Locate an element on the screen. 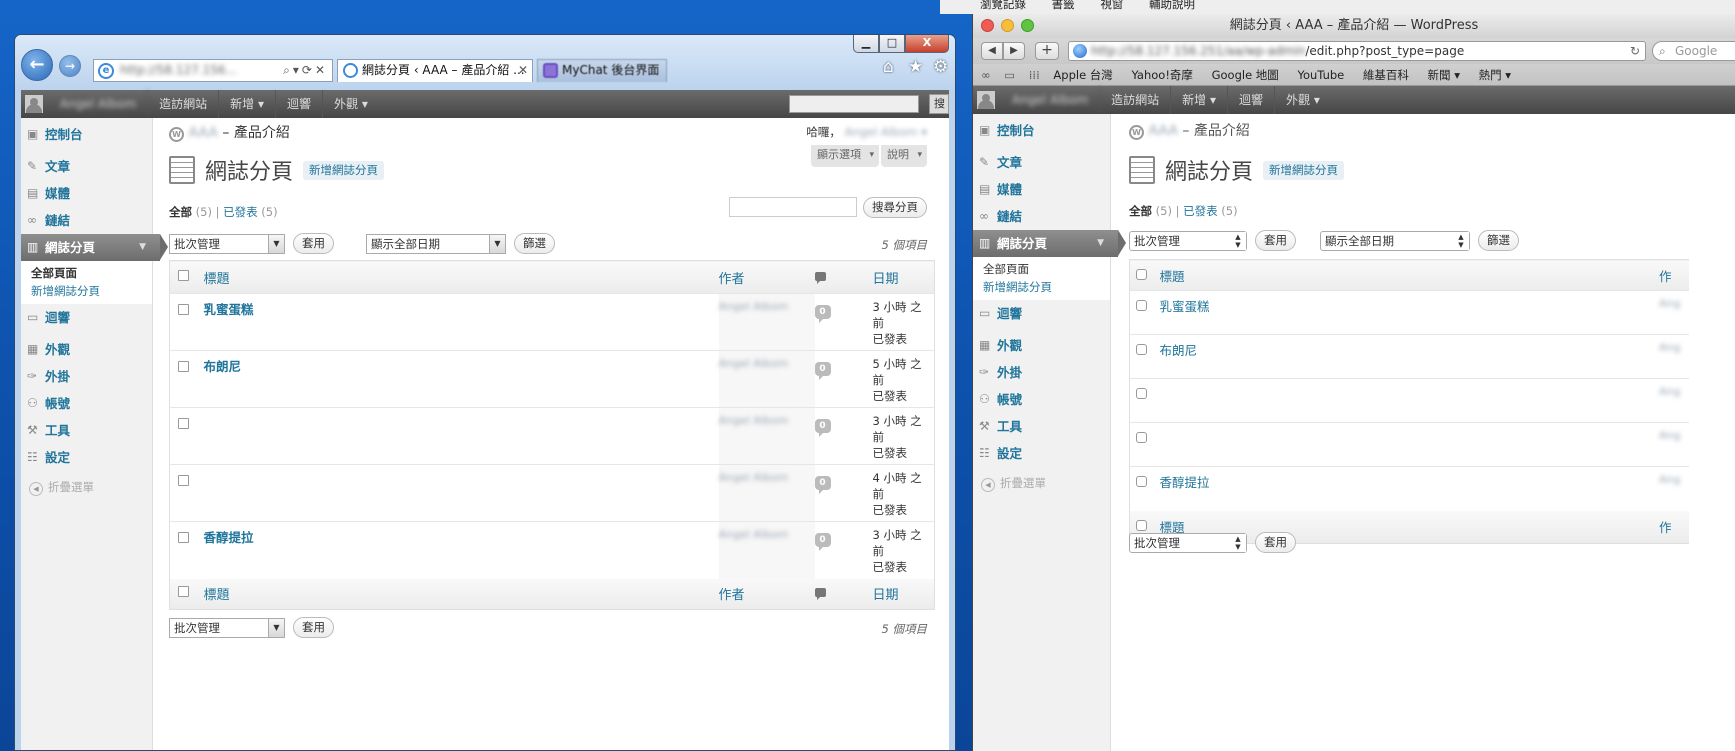 The width and height of the screenshot is (1735, 751). bookmark-popular: 熱門 ▾ is located at coordinates (1495, 75).